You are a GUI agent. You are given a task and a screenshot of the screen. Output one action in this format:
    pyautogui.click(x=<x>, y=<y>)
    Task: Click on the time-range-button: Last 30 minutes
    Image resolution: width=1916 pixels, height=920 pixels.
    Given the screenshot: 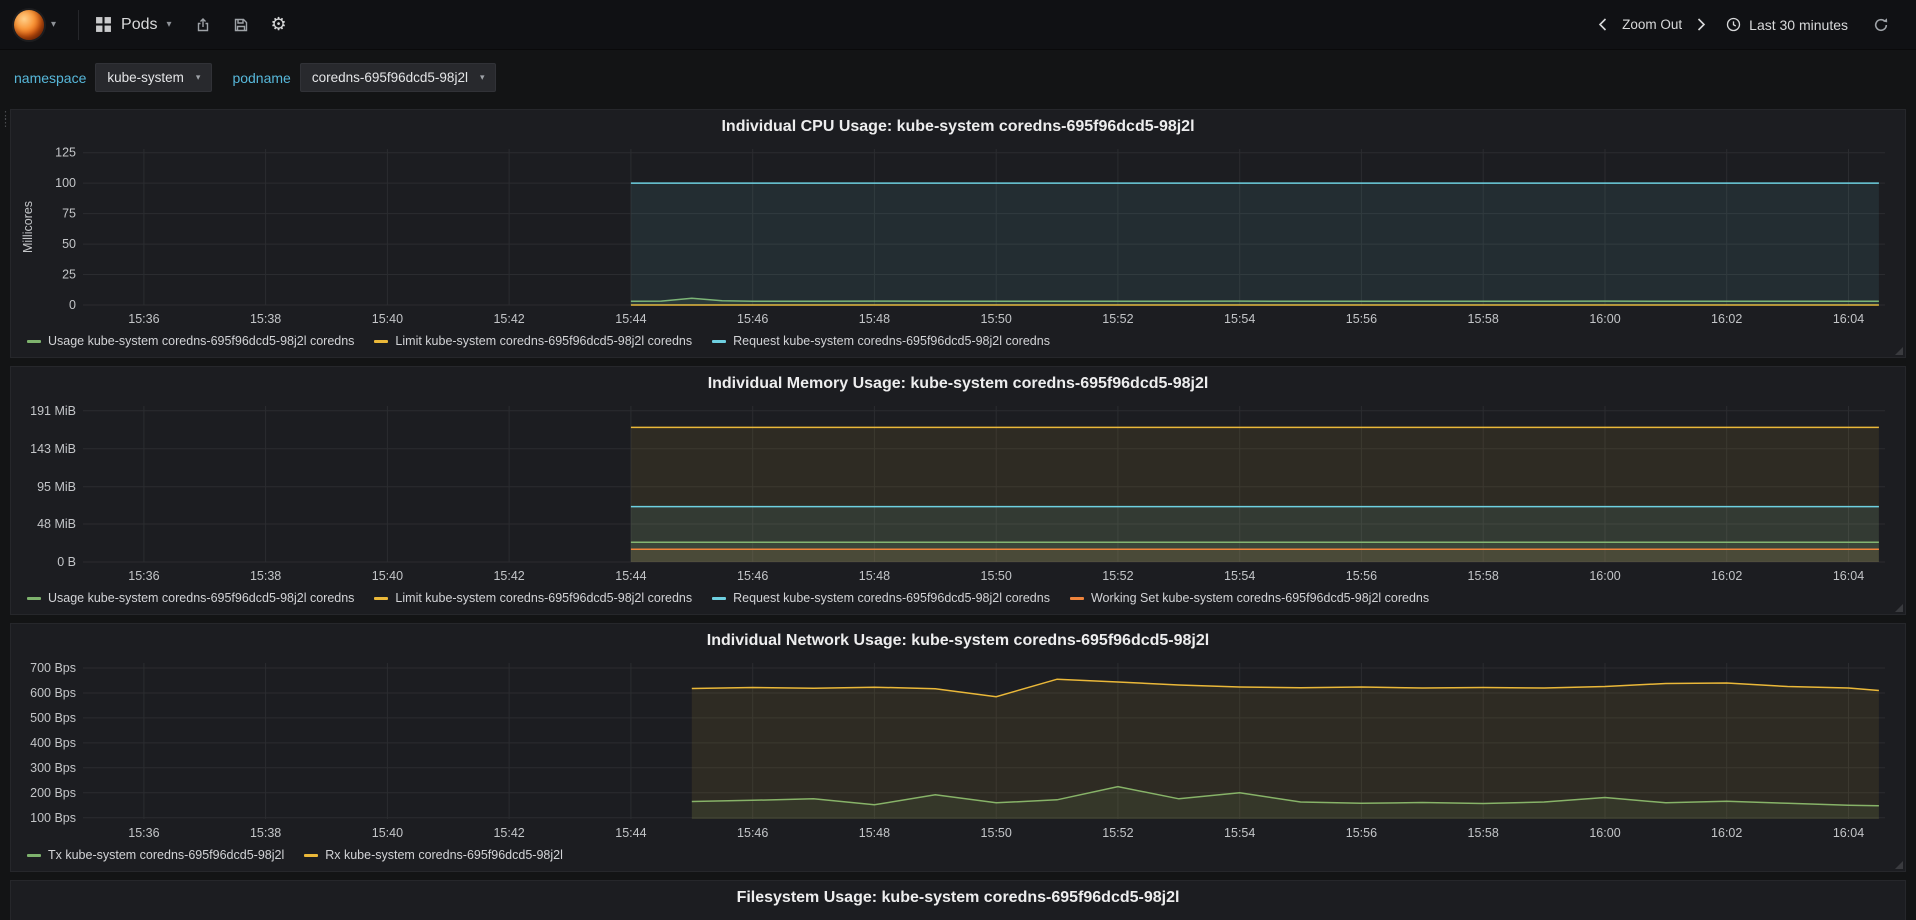 What is the action you would take?
    pyautogui.click(x=1787, y=25)
    